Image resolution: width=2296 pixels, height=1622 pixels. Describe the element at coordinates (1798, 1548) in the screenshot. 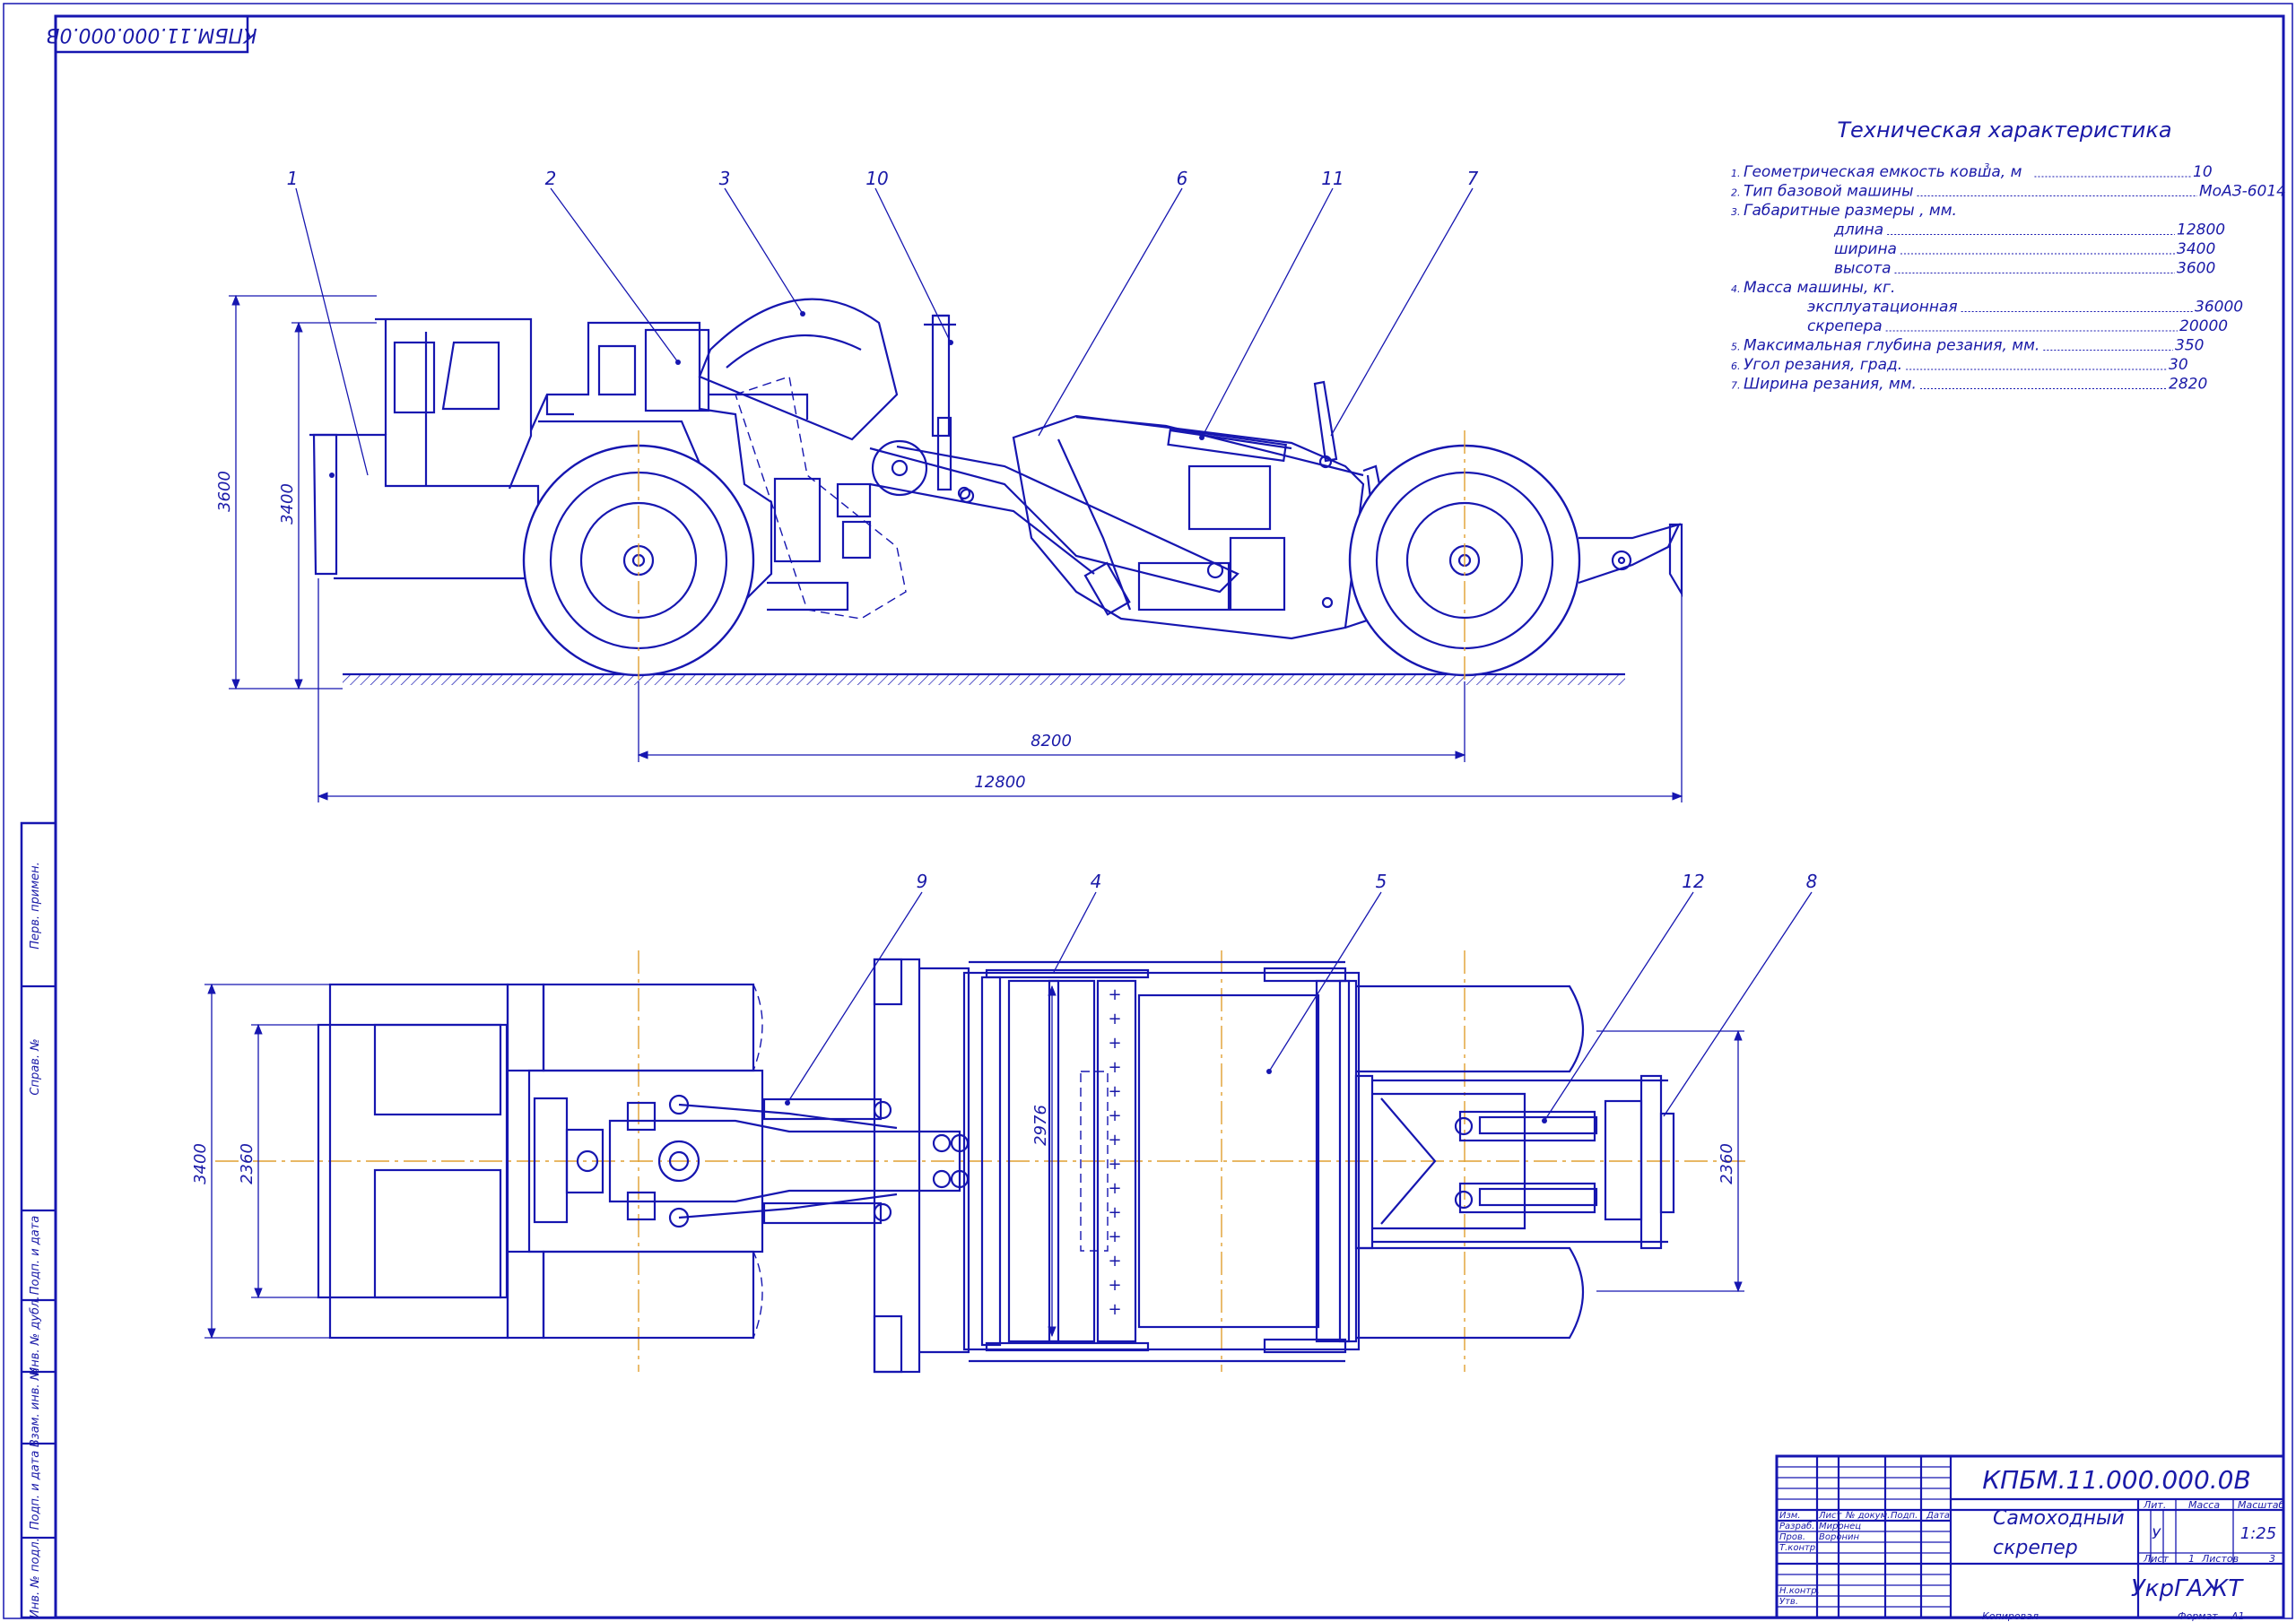

I see `tb-role-2: Т.контр.` at that location.